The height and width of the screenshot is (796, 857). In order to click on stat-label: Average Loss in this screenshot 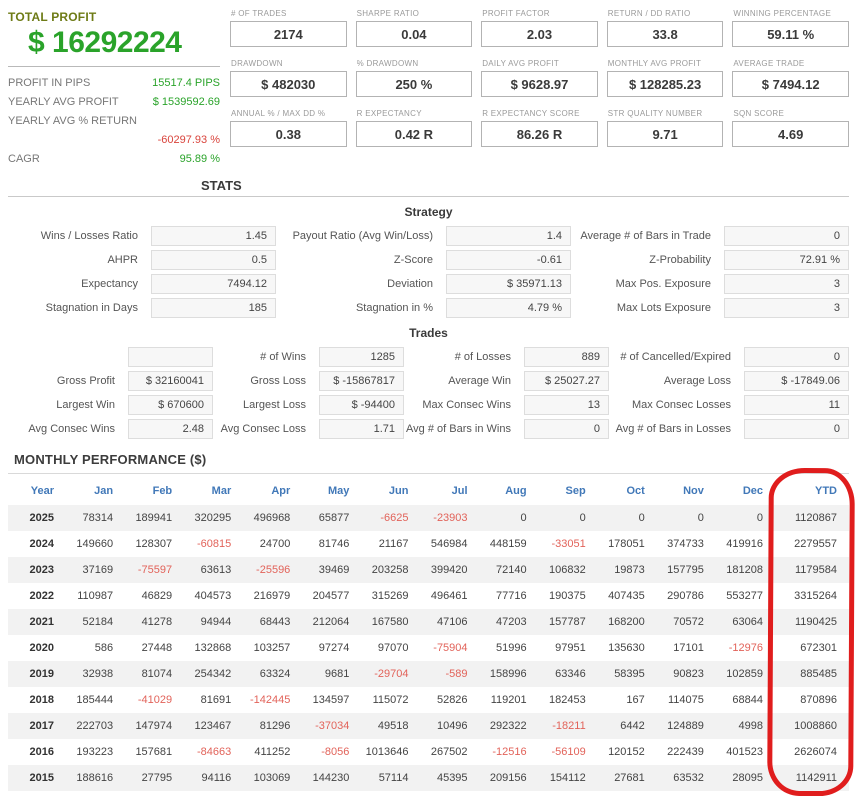, I will do `click(697, 381)`.